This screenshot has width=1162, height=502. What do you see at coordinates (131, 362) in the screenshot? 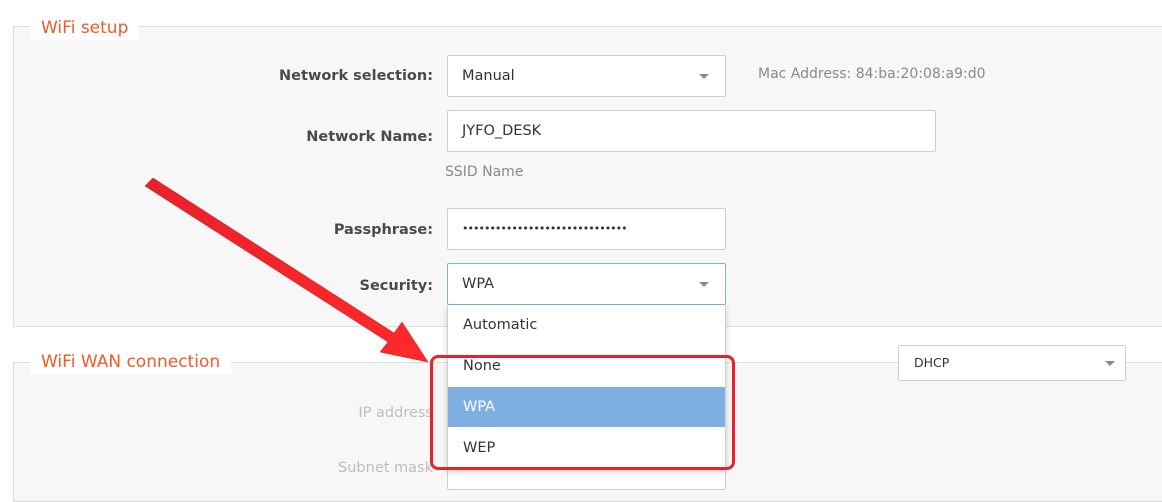
I see `wifi-wan-legend: WiFi WAN connection` at bounding box center [131, 362].